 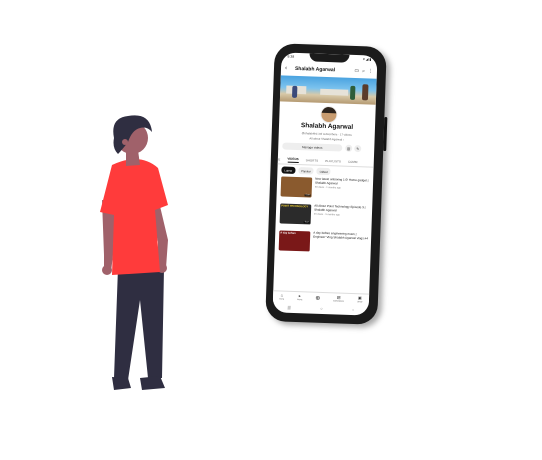 I want to click on back-arrow-icon: ‹, so click(x=288, y=69).